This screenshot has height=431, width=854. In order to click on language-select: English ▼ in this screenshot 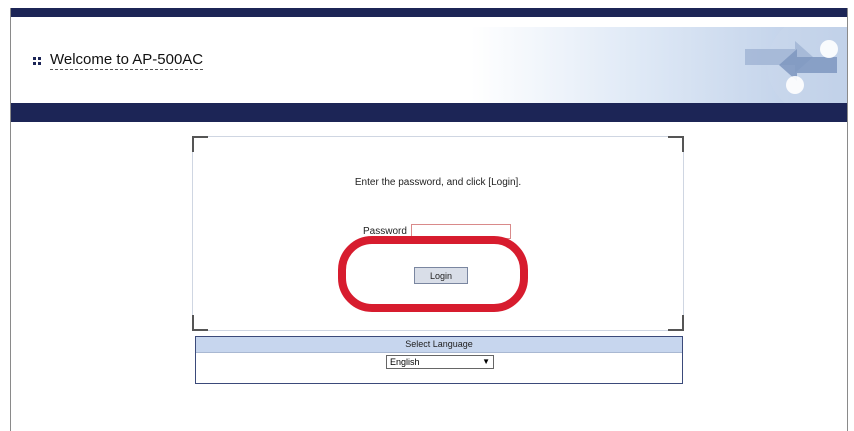, I will do `click(440, 362)`.